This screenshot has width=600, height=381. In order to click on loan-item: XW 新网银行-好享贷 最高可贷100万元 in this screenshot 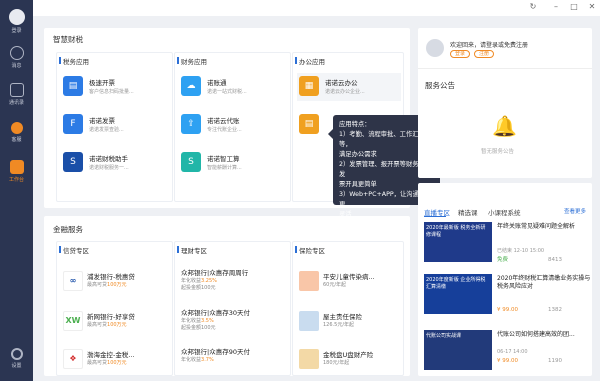, I will do `click(116, 323)`.